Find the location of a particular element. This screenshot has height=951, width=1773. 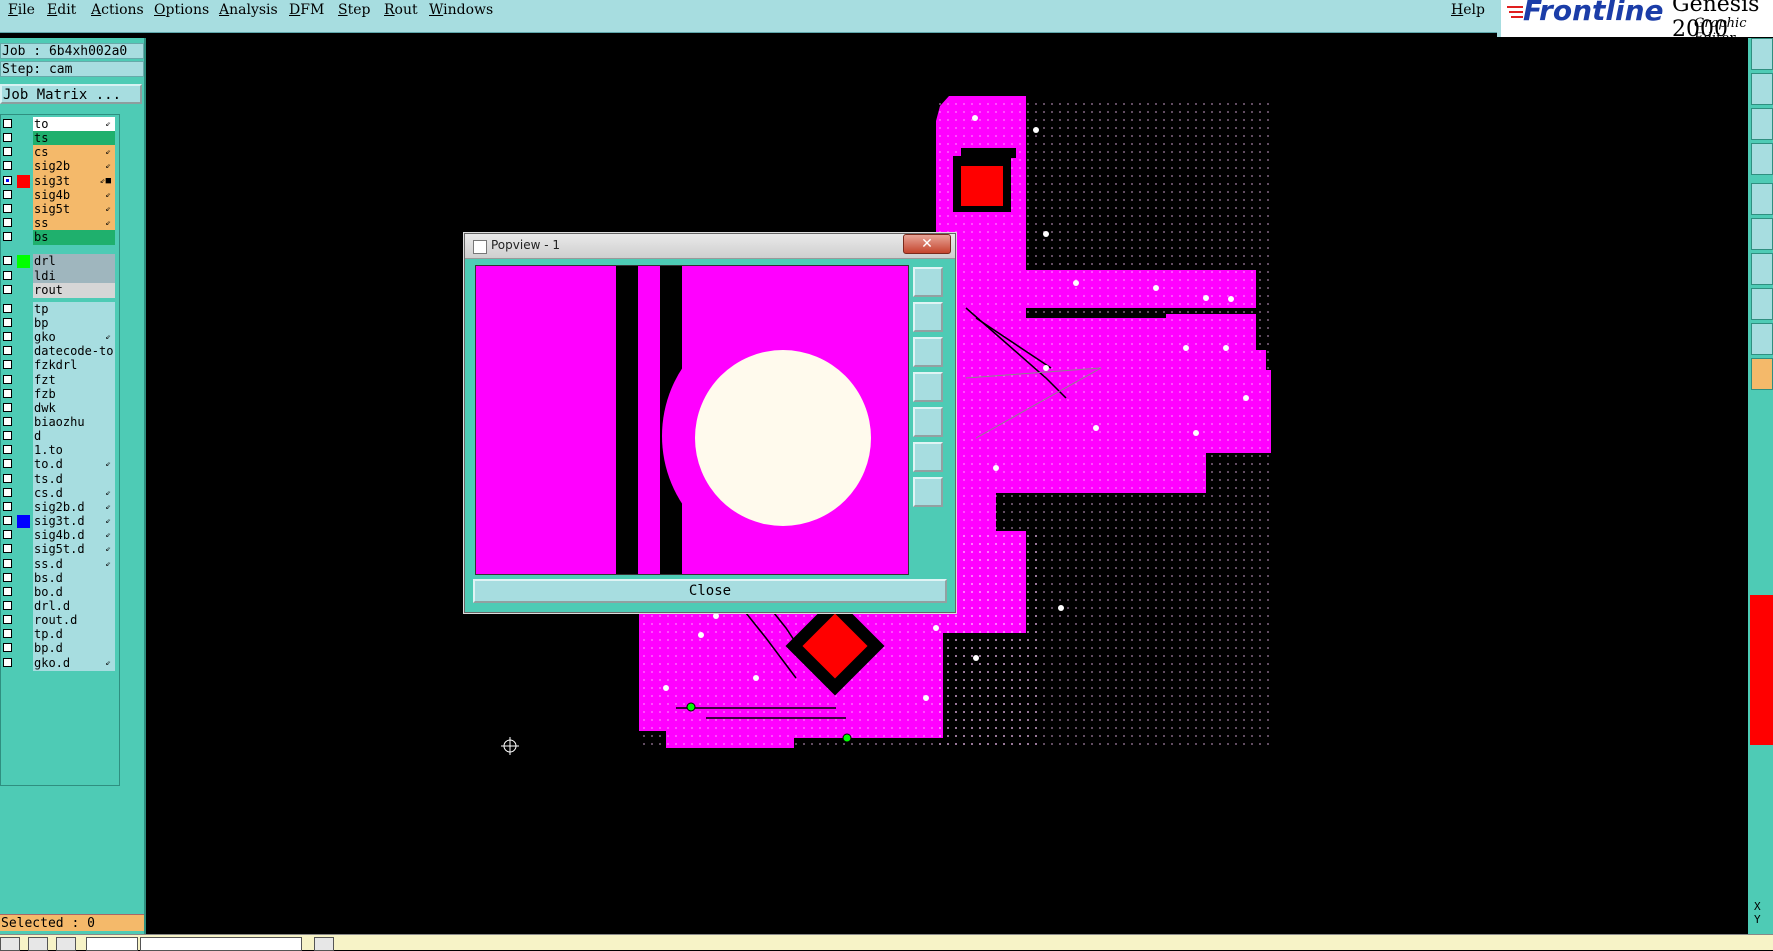

layer-row: biaozhu is located at coordinates (60, 422).